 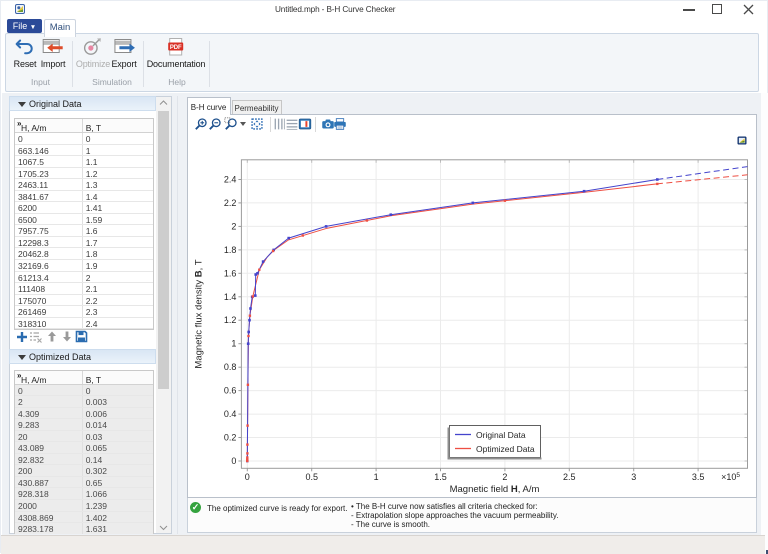 I want to click on svg-text: 0.6, so click(x=230, y=391).